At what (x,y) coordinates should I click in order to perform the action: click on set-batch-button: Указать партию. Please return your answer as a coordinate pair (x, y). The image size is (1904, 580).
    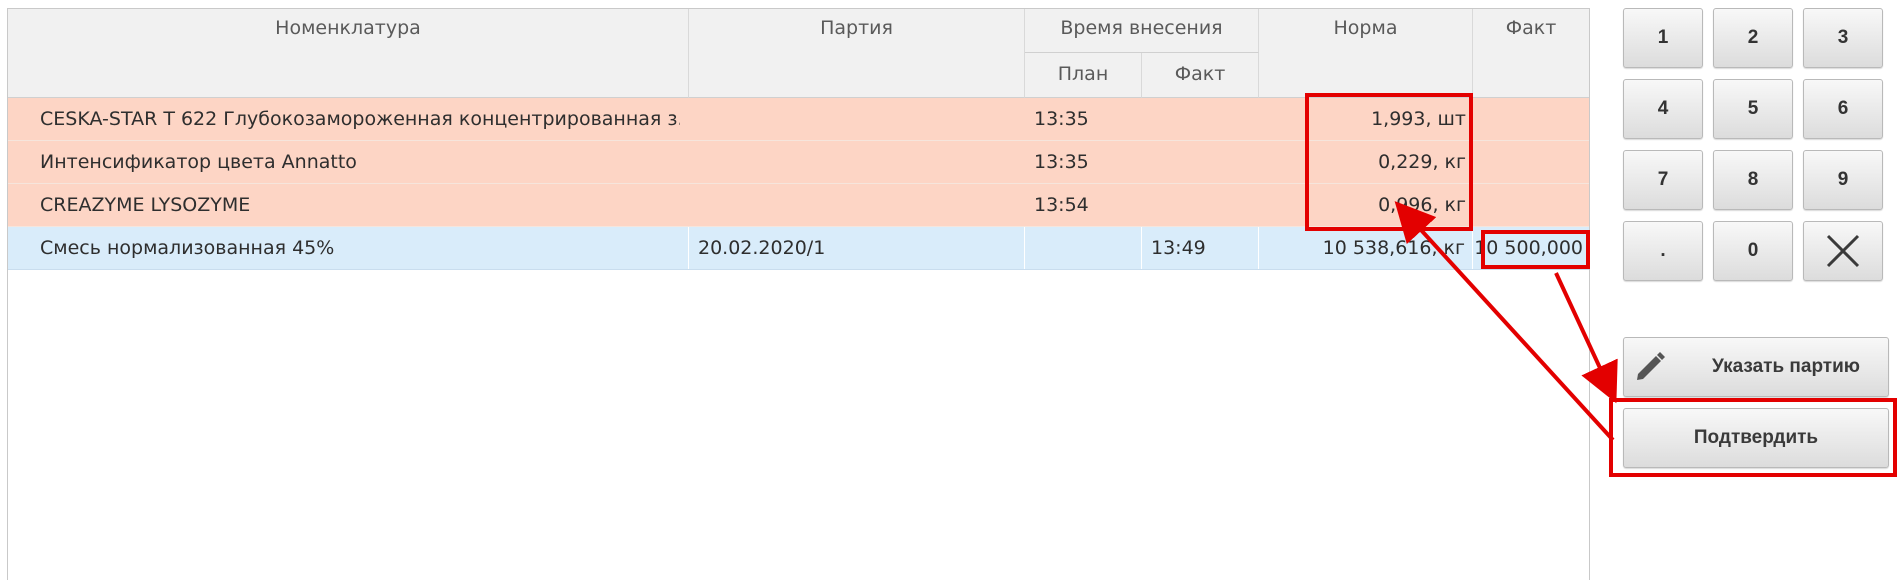
    Looking at the image, I should click on (1756, 367).